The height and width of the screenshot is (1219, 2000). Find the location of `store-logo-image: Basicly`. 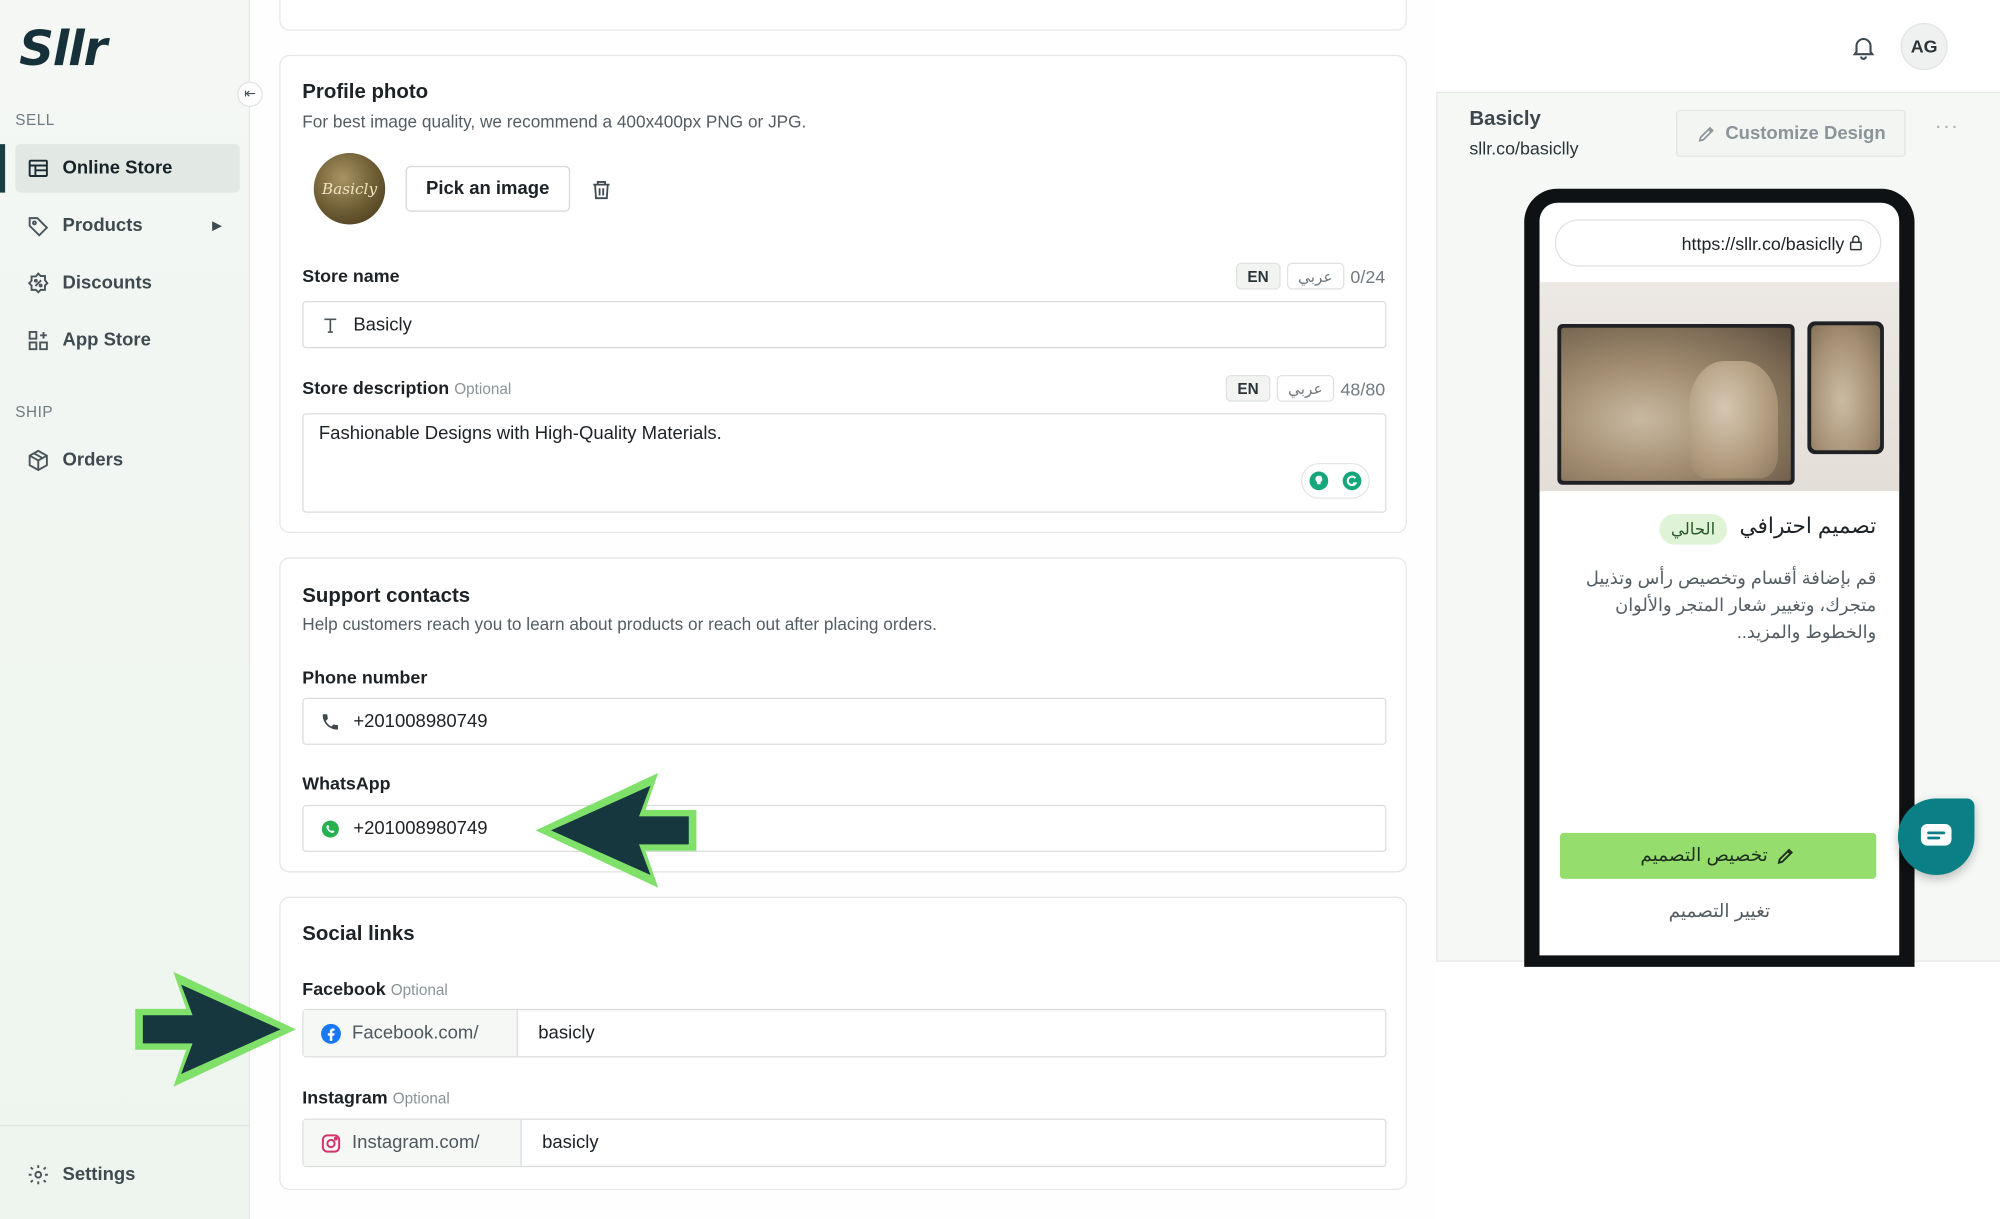

store-logo-image: Basicly is located at coordinates (349, 189).